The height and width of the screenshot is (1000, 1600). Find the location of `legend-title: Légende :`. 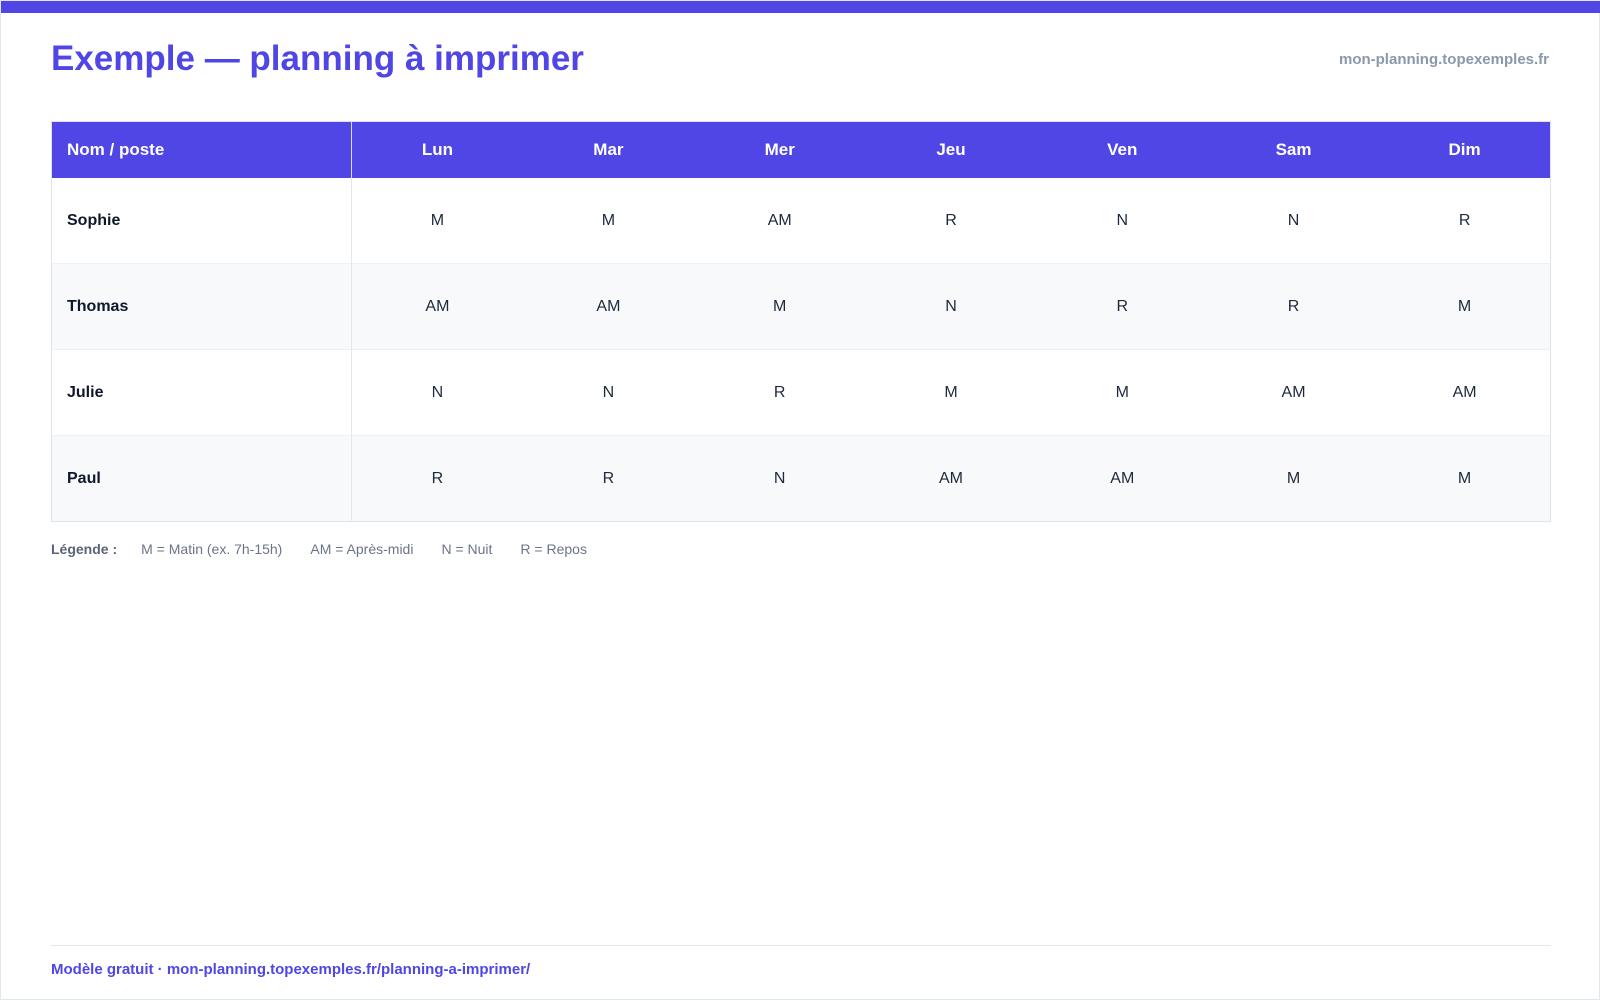

legend-title: Légende : is located at coordinates (84, 549).